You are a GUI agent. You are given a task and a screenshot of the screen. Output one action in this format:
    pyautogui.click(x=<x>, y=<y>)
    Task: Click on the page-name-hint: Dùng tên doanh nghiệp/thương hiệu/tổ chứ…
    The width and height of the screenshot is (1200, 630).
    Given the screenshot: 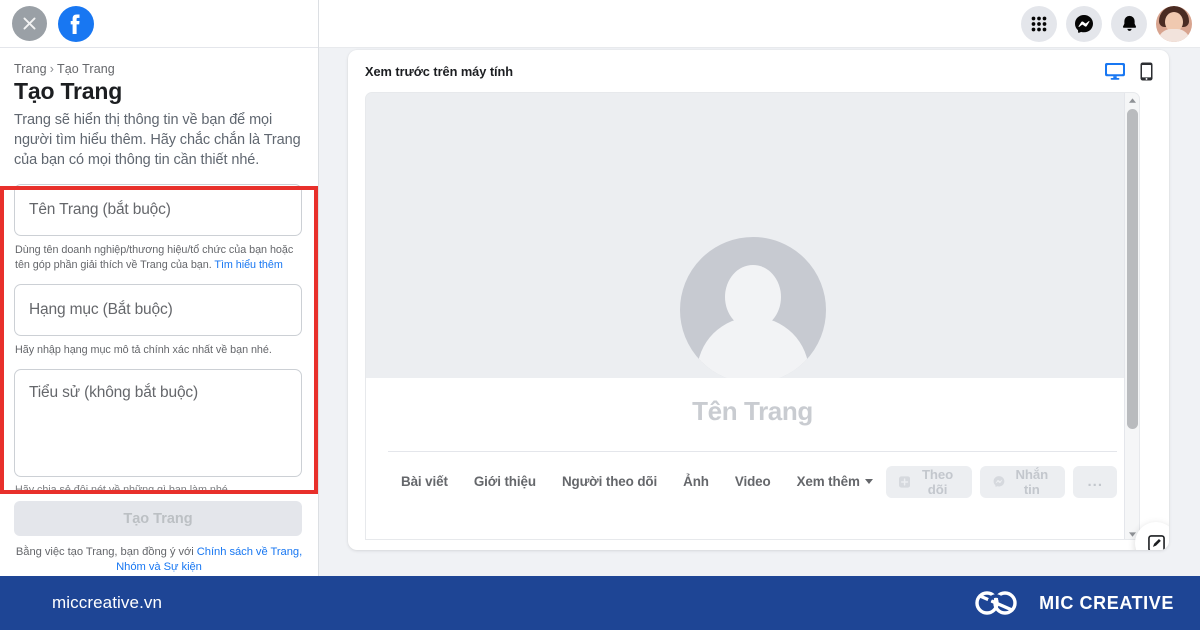 What is the action you would take?
    pyautogui.click(x=160, y=258)
    